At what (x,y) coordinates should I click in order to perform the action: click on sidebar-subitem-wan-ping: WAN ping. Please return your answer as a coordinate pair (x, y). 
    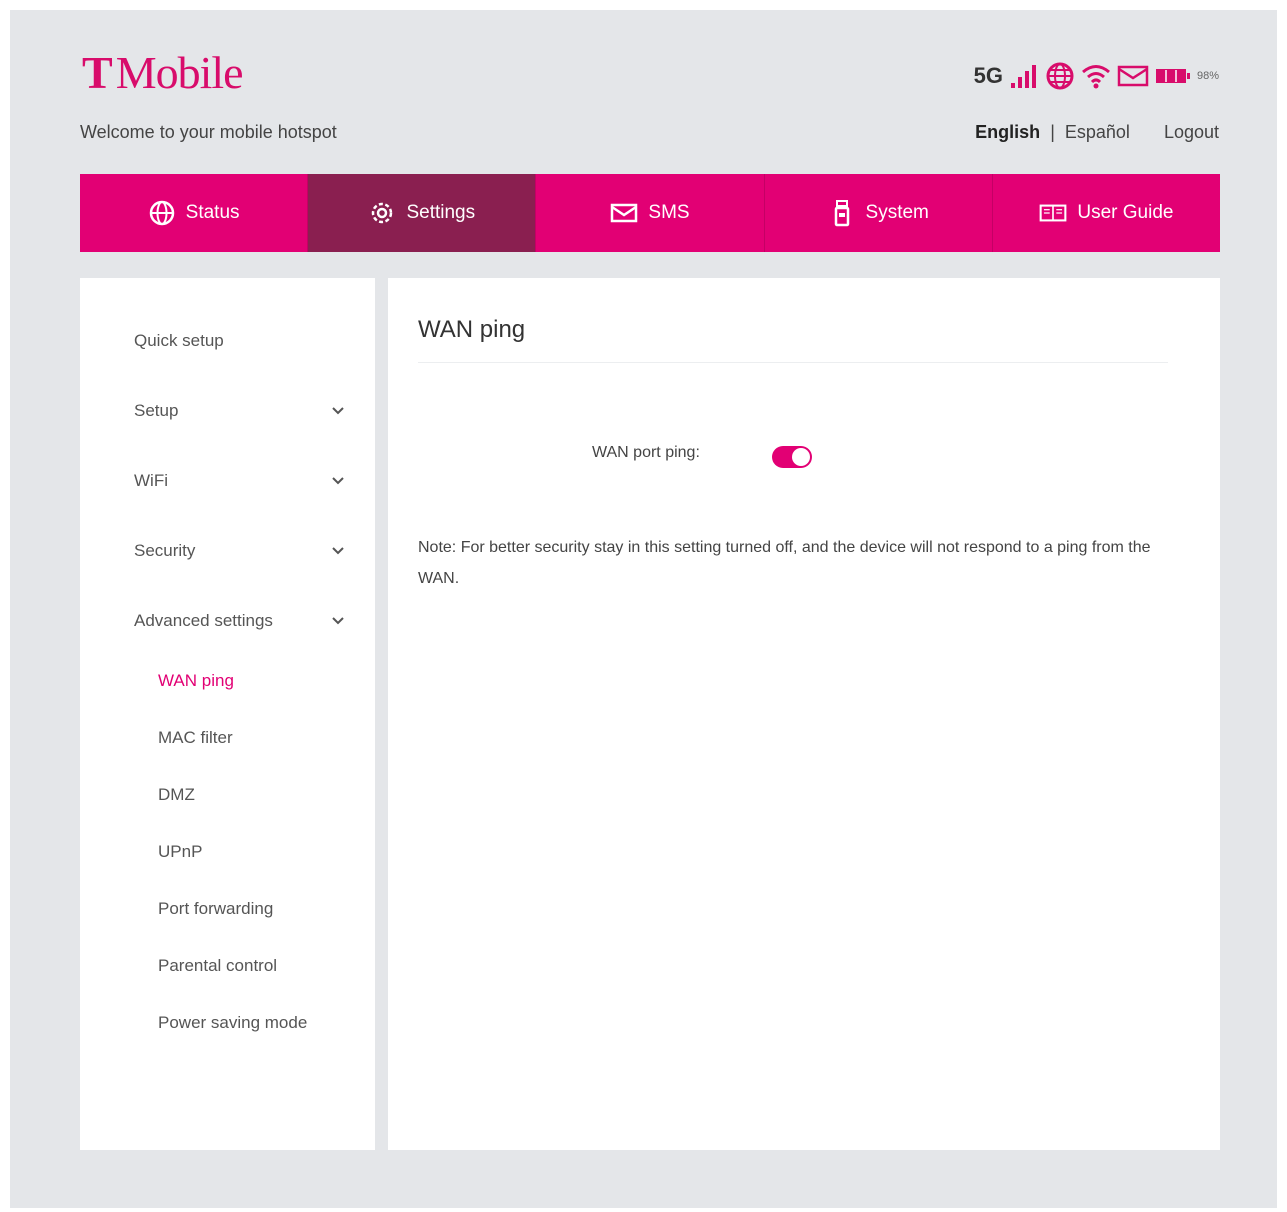
    Looking at the image, I should click on (196, 681).